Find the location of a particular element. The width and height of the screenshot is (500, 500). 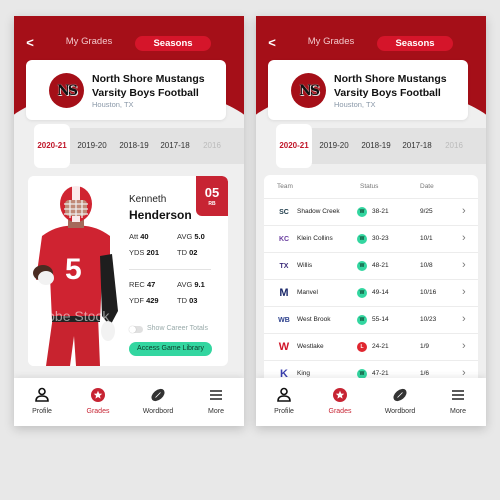

chevron-left-icon: < is located at coordinates (272, 42).